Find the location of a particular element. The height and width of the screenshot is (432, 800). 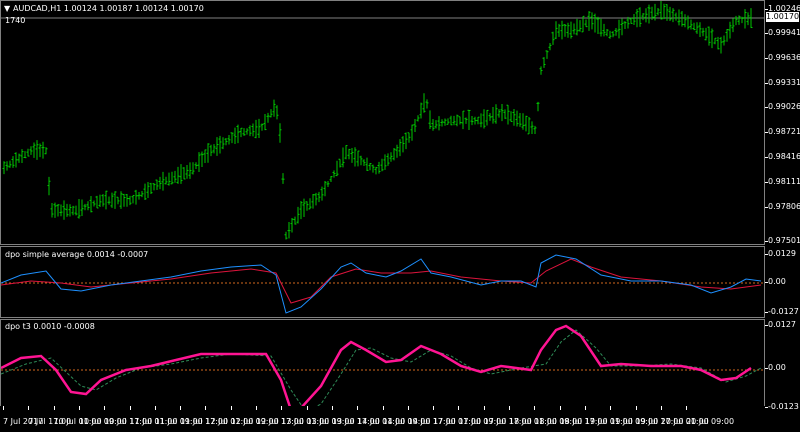

price-tick-label: 0.98111 is located at coordinates (782, 181).